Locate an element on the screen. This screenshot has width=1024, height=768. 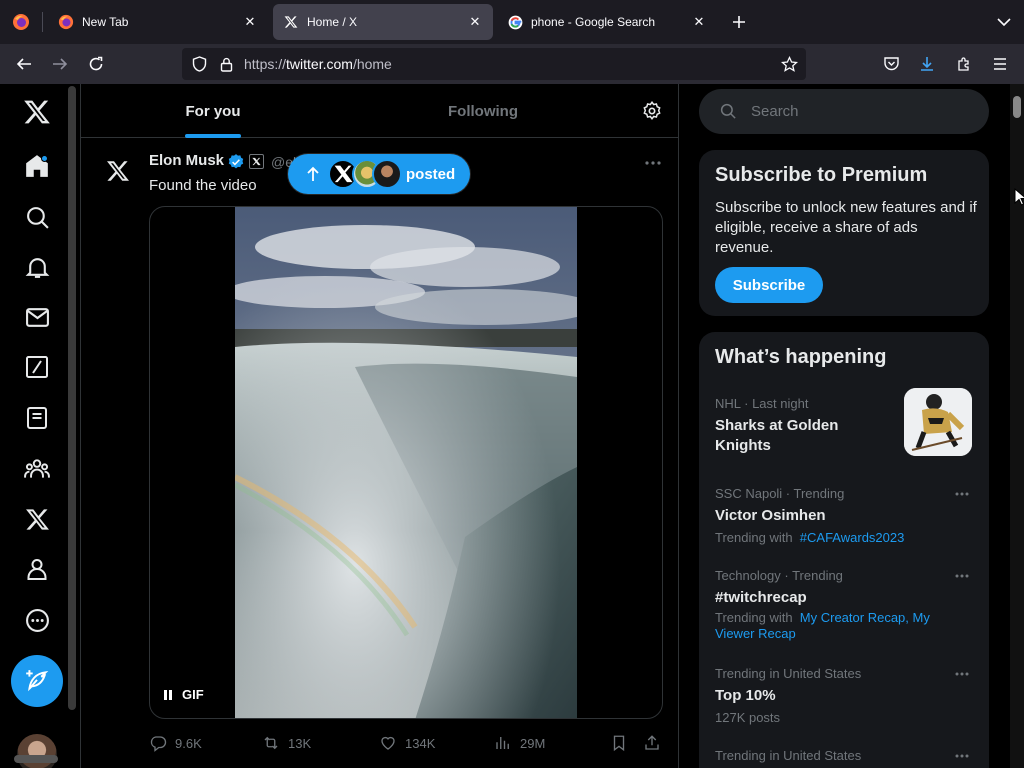
tab-following: Following is located at coordinates (483, 111).